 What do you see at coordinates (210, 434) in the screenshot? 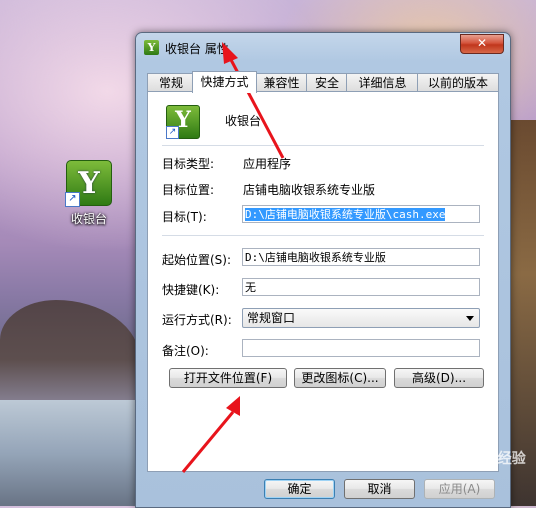
I see `red-arrow-bottom` at bounding box center [210, 434].